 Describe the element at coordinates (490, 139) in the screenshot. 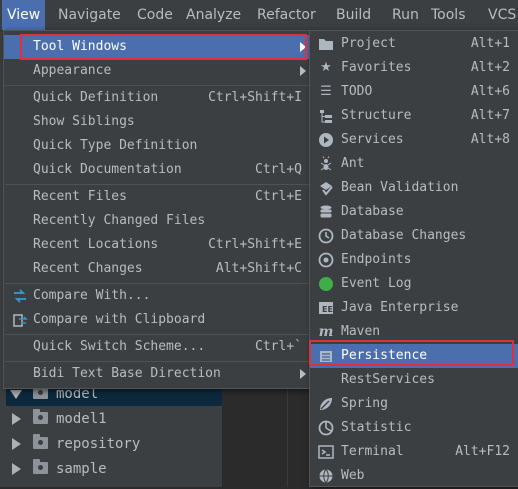

I see `menu-item-shortcut: Alt+8` at that location.